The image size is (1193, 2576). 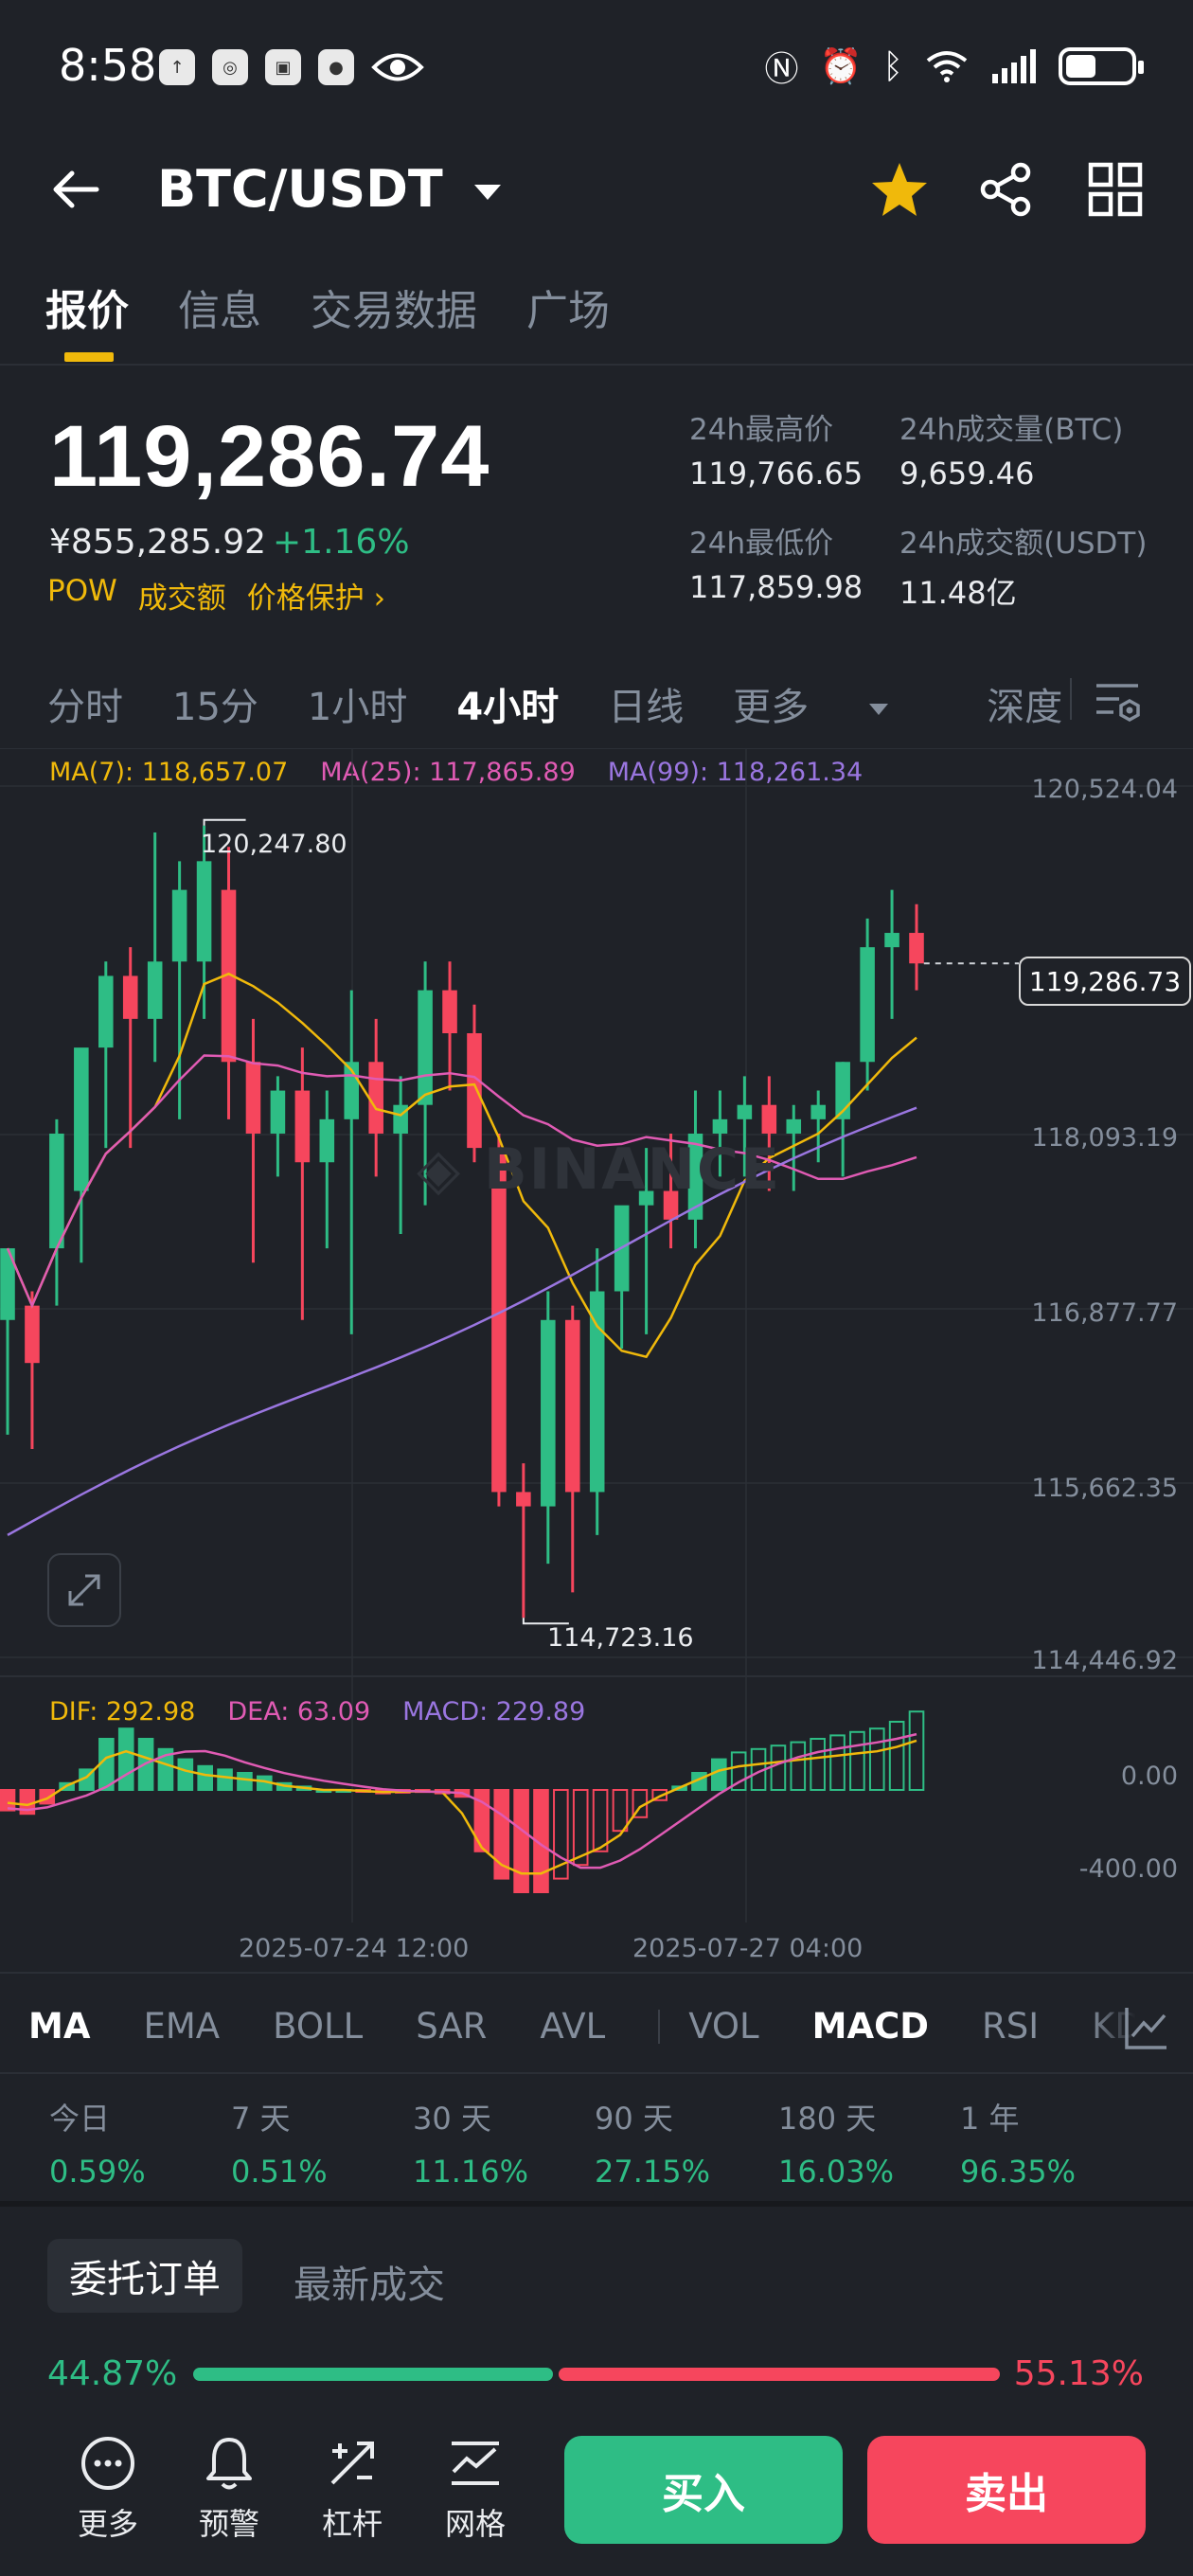 I want to click on chart-settings-icon, so click(x=1117, y=700).